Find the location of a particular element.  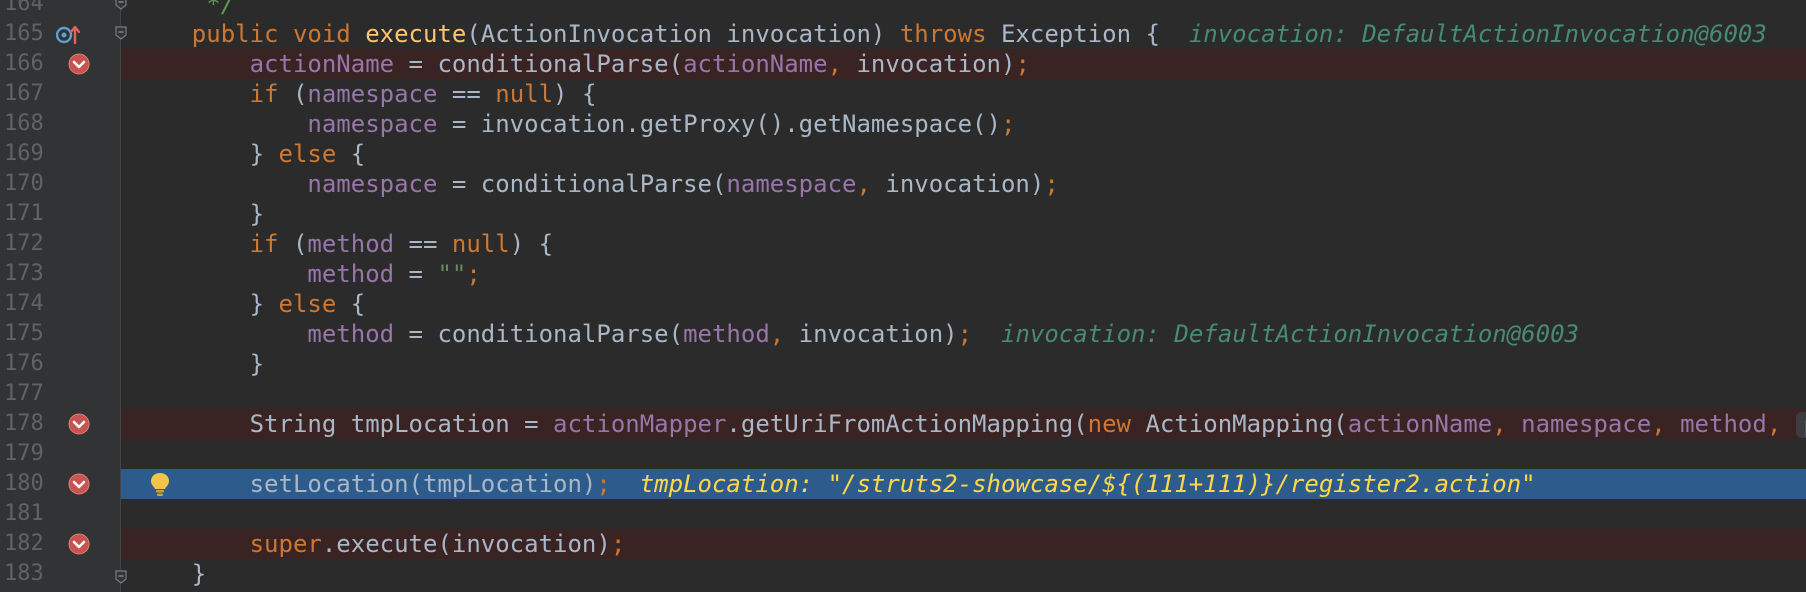

comment-token: */ is located at coordinates (185, 9).